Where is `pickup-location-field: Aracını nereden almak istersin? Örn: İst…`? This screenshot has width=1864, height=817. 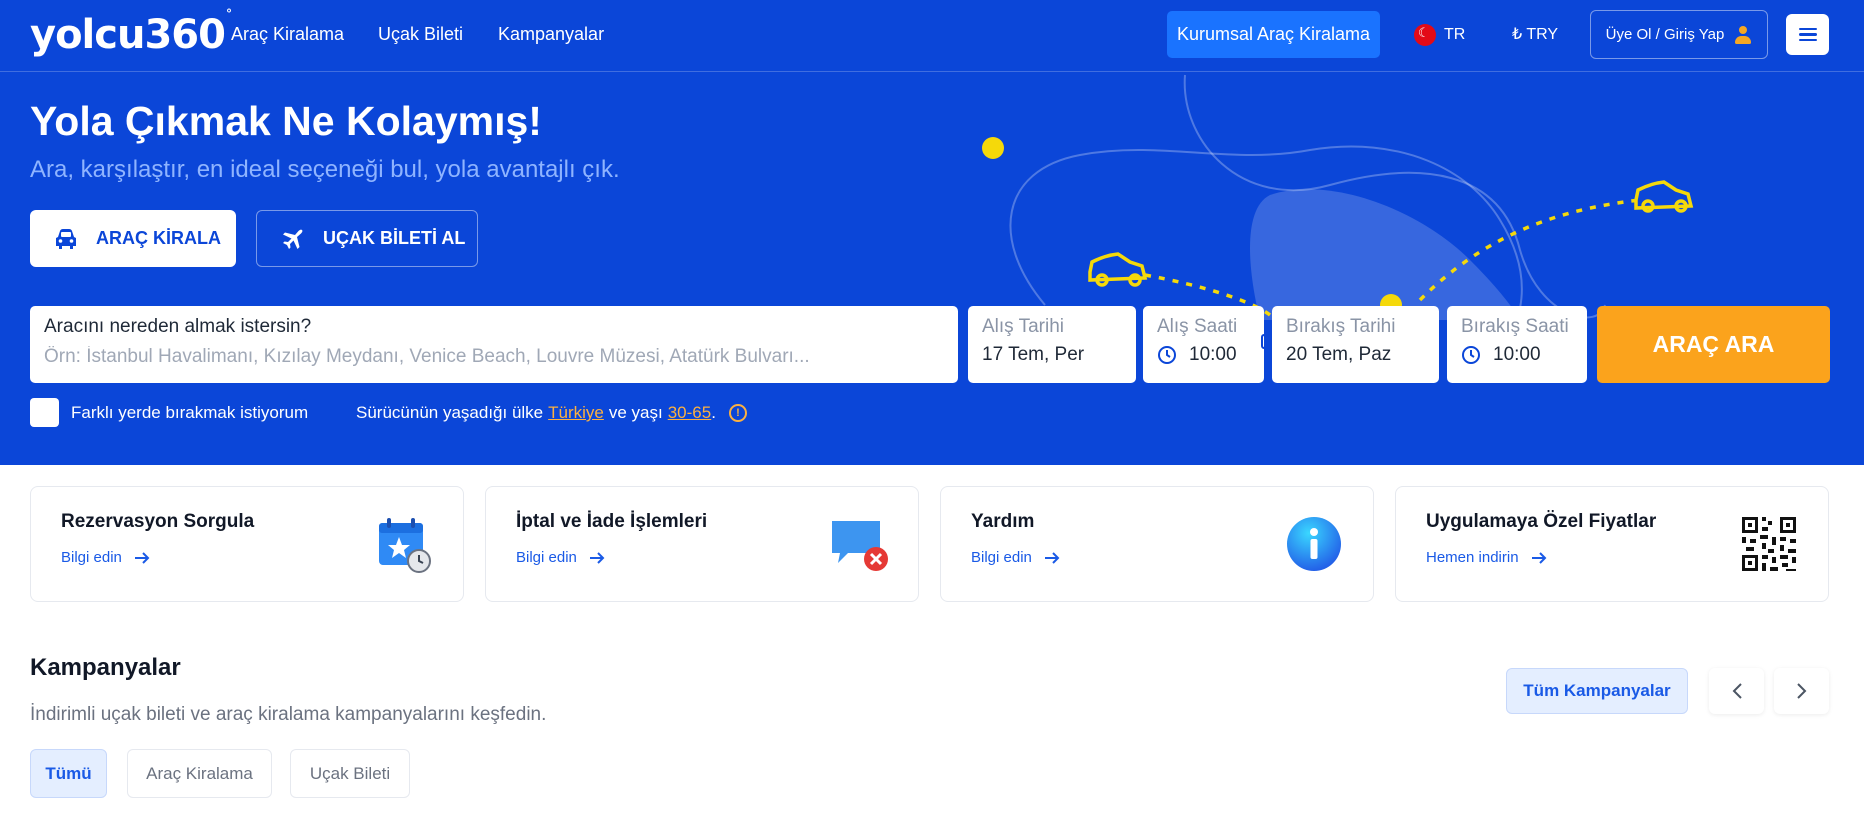
pickup-location-field: Aracını nereden almak istersin? Örn: İst… is located at coordinates (494, 344).